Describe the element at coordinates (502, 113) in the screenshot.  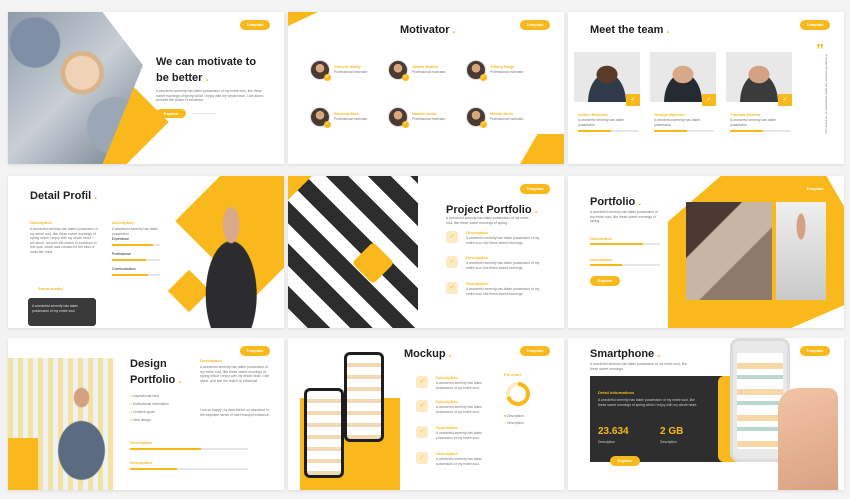
I see `person-name: Melvin Alvin` at that location.